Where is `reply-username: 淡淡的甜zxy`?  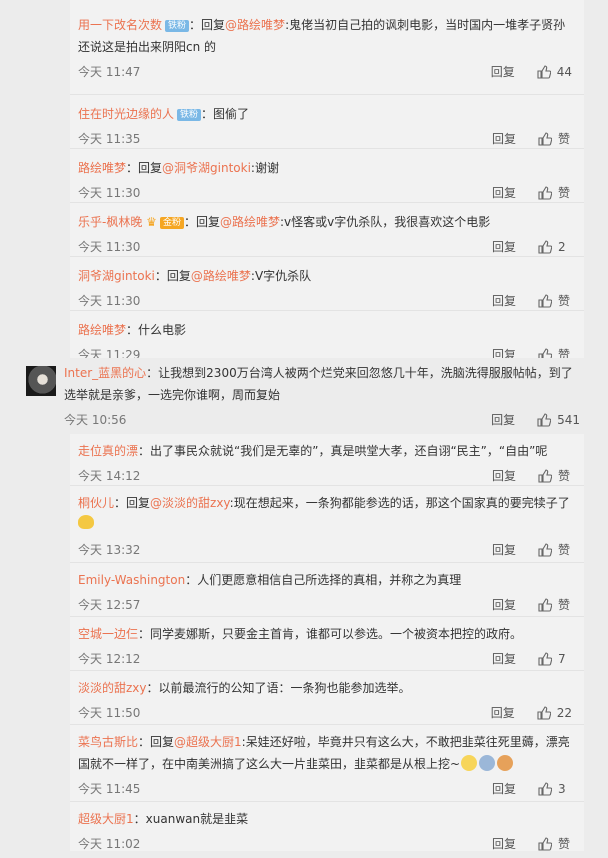 reply-username: 淡淡的甜zxy is located at coordinates (112, 688).